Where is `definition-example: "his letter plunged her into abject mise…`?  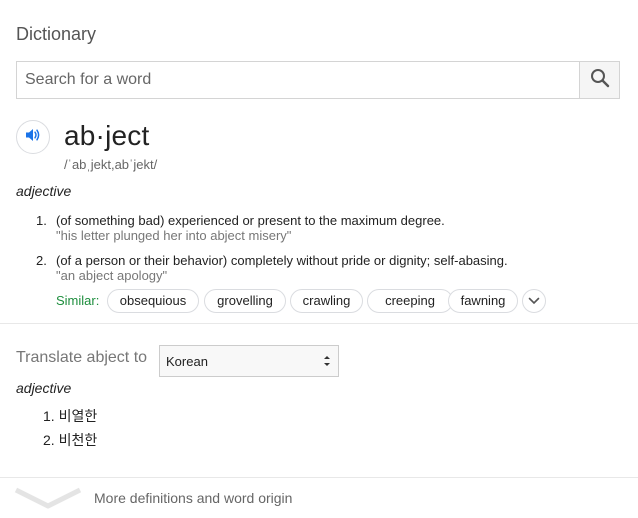
definition-example: "his letter plunged her into abject mise… is located at coordinates (174, 235).